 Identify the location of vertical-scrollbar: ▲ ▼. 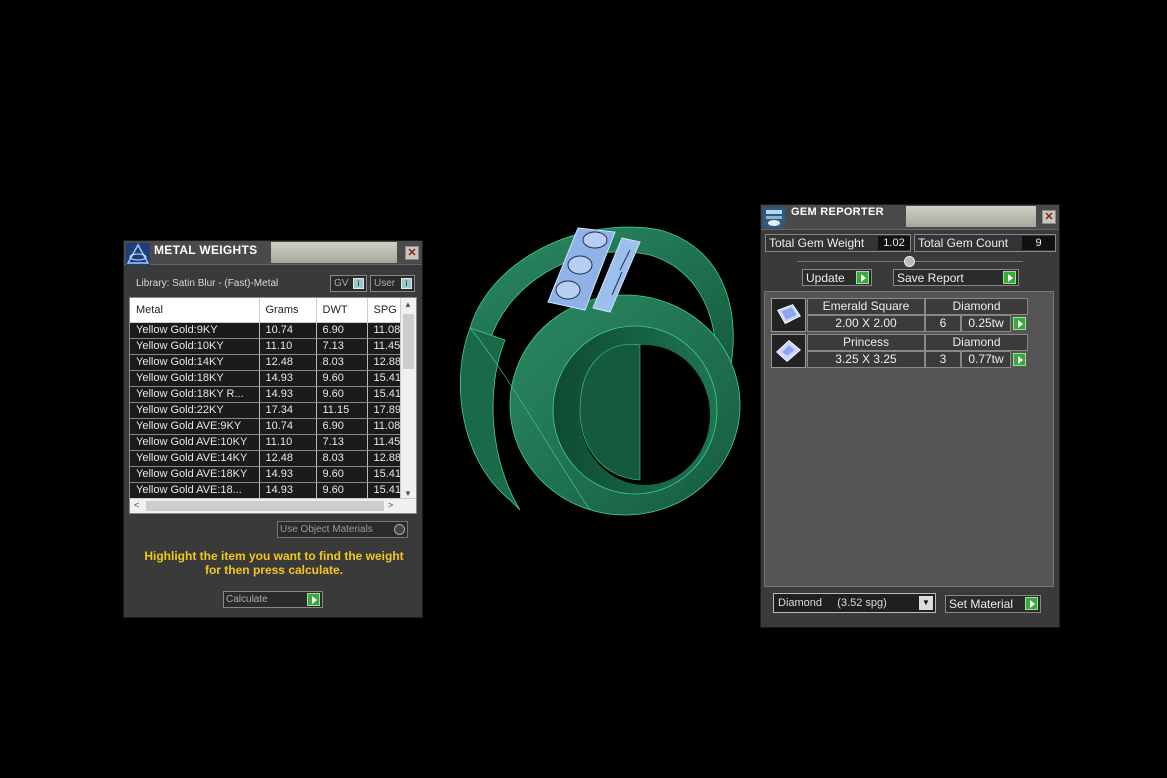
(408, 399).